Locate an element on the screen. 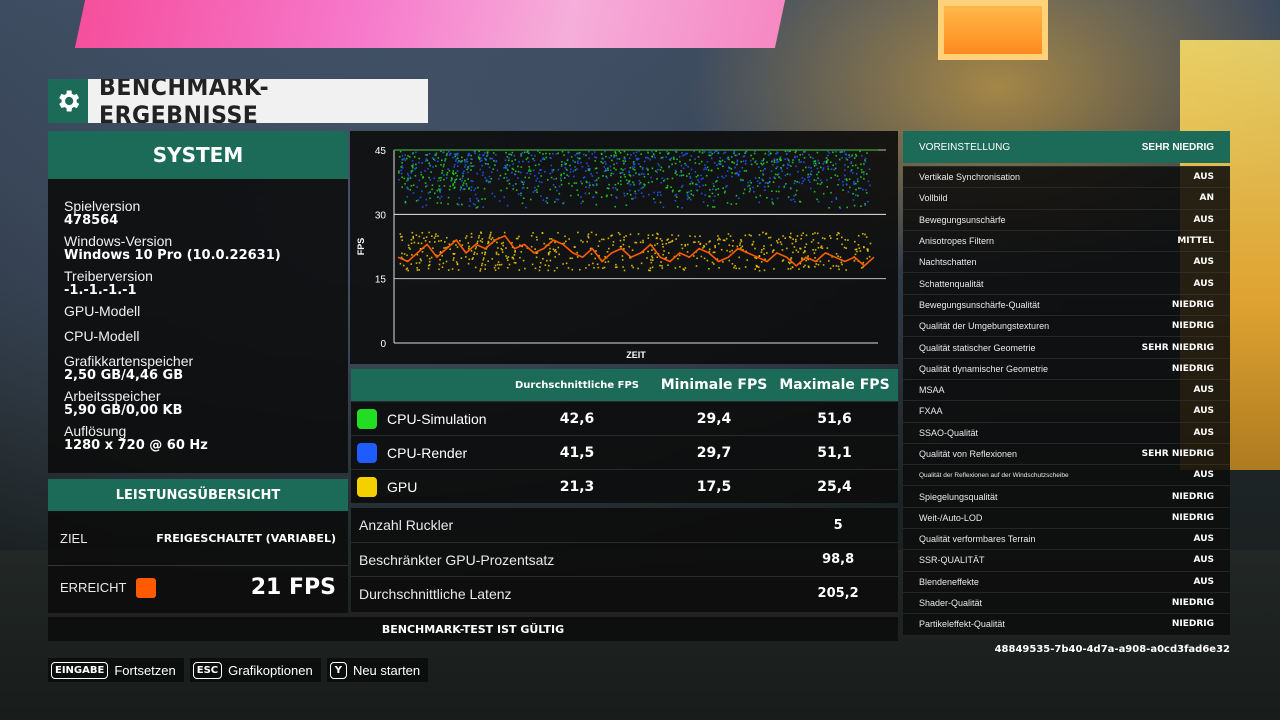 The image size is (1280, 720). enter-key-icon: EINGABE is located at coordinates (80, 670).